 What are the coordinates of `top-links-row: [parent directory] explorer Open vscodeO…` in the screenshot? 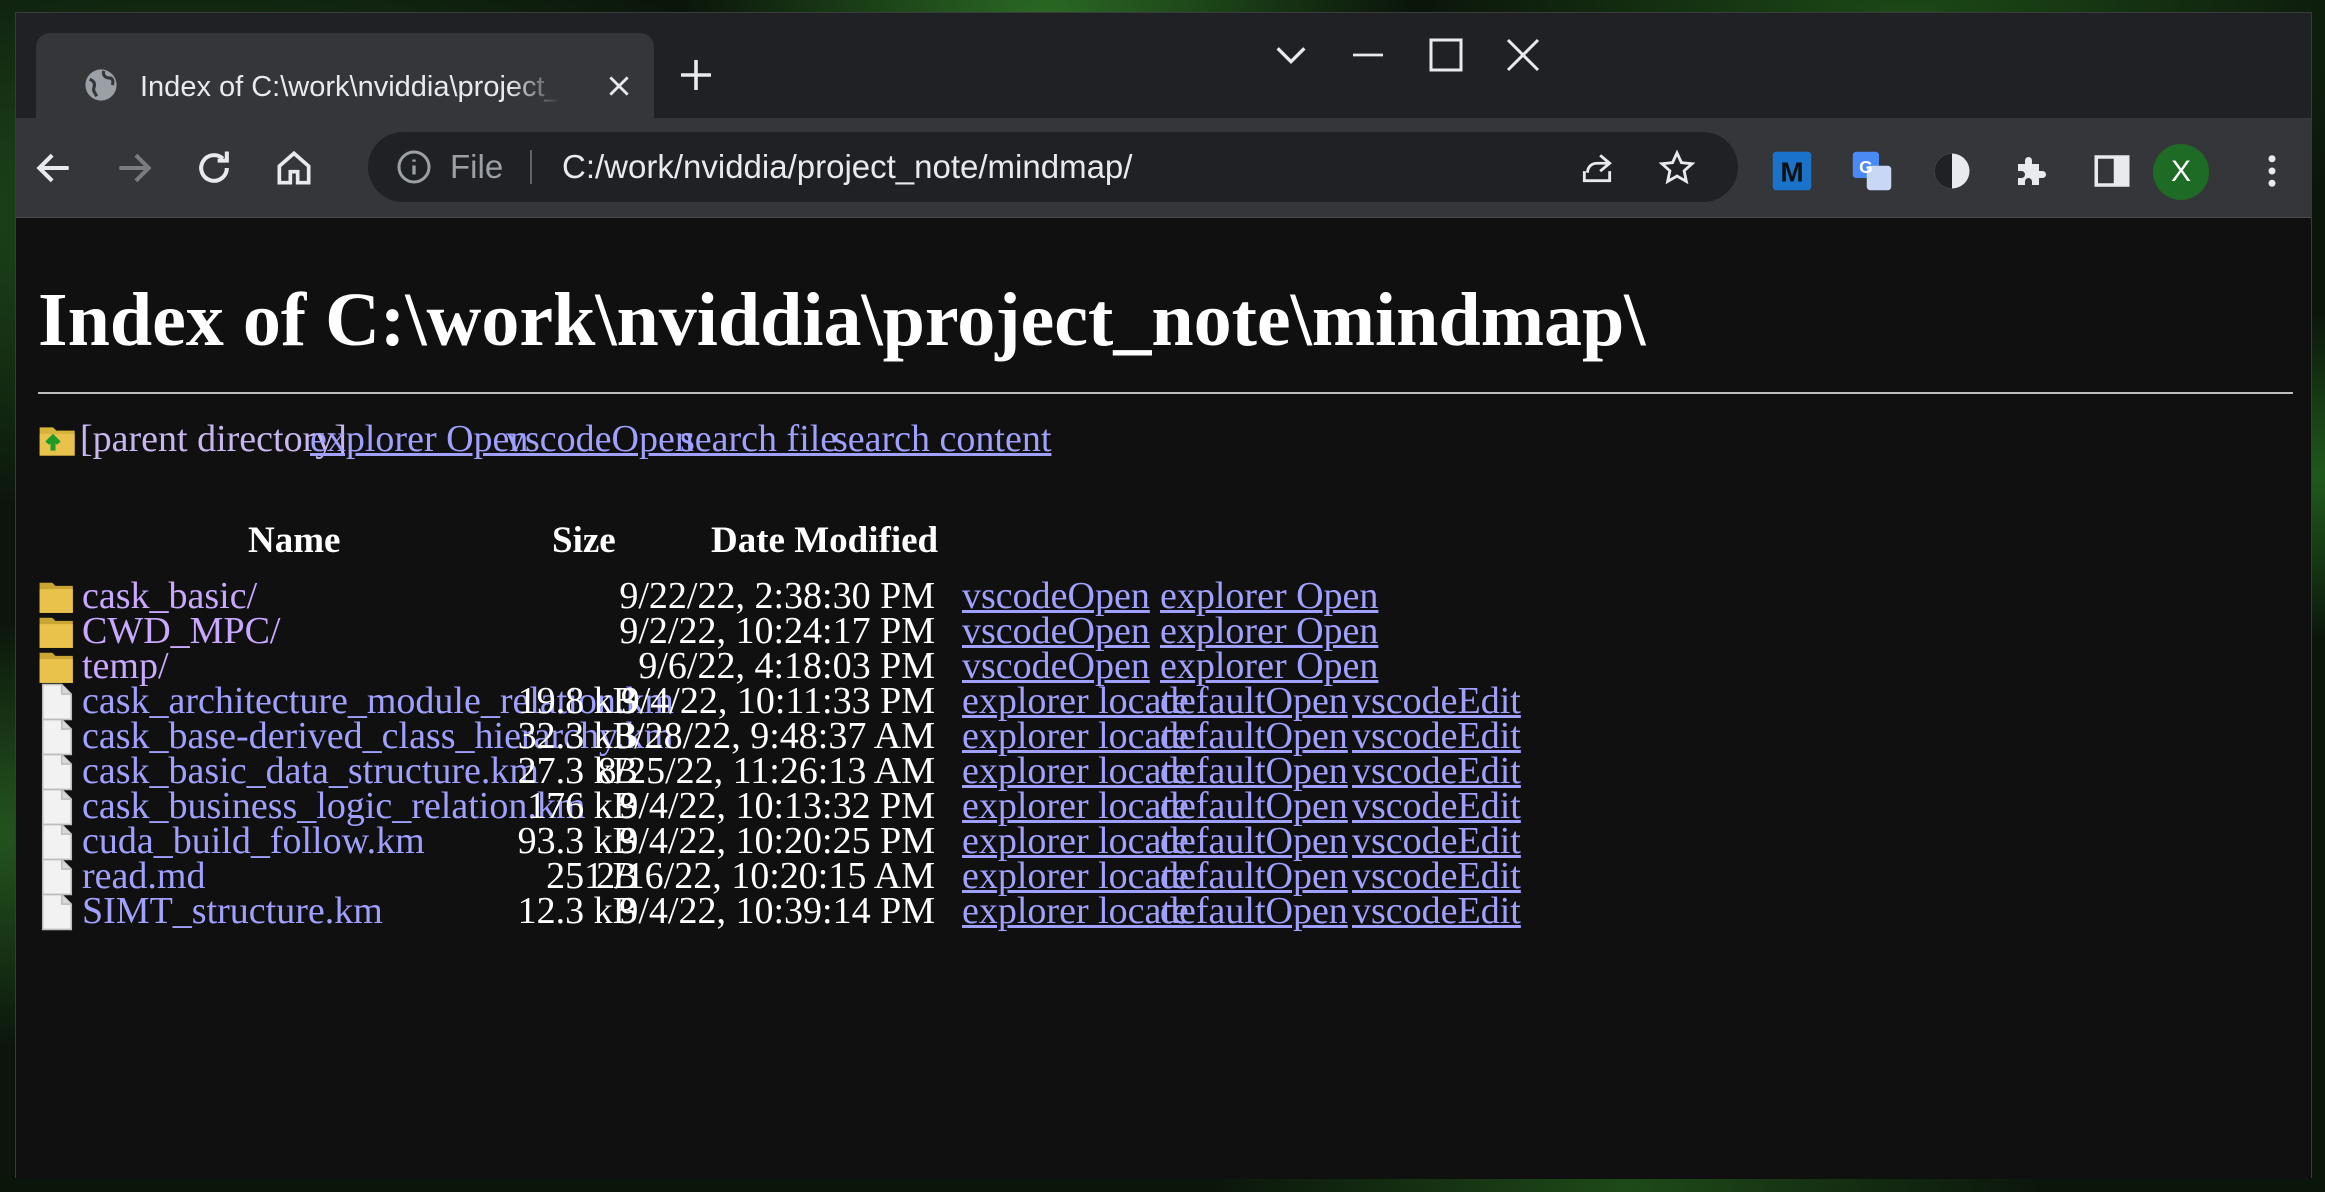 It's located at (788, 440).